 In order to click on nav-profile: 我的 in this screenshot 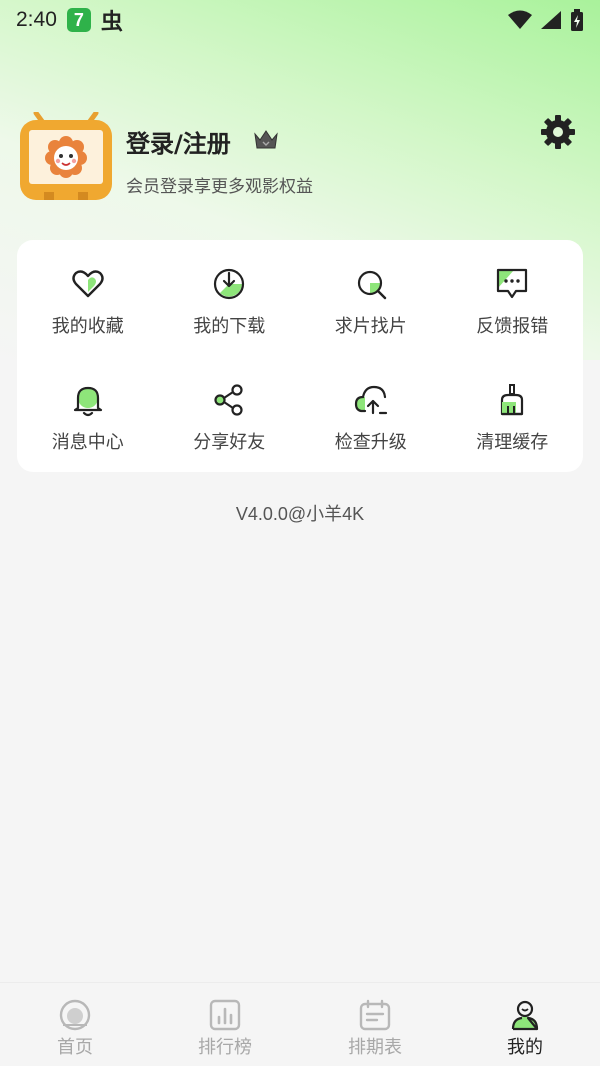, I will do `click(525, 1024)`.